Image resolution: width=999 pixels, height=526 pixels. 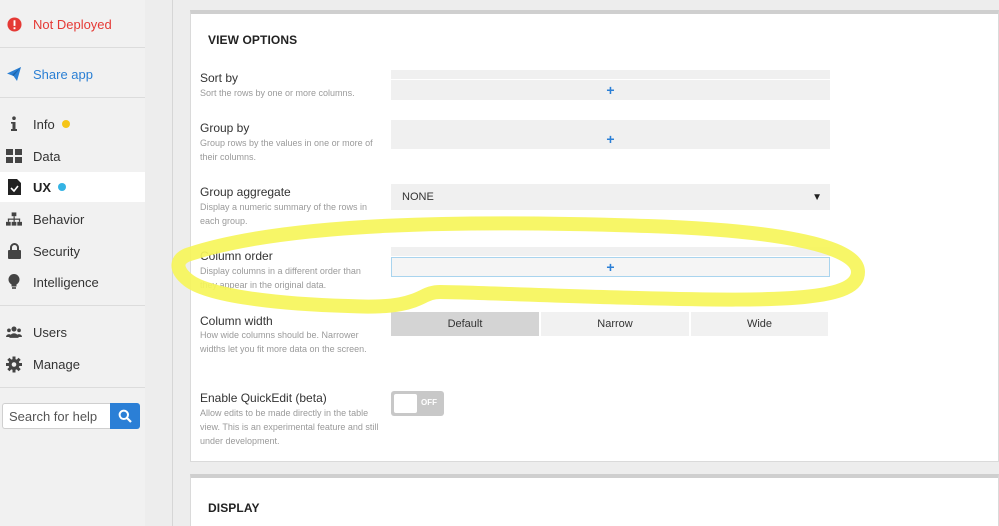 I want to click on column-order-list, so click(x=610, y=251).